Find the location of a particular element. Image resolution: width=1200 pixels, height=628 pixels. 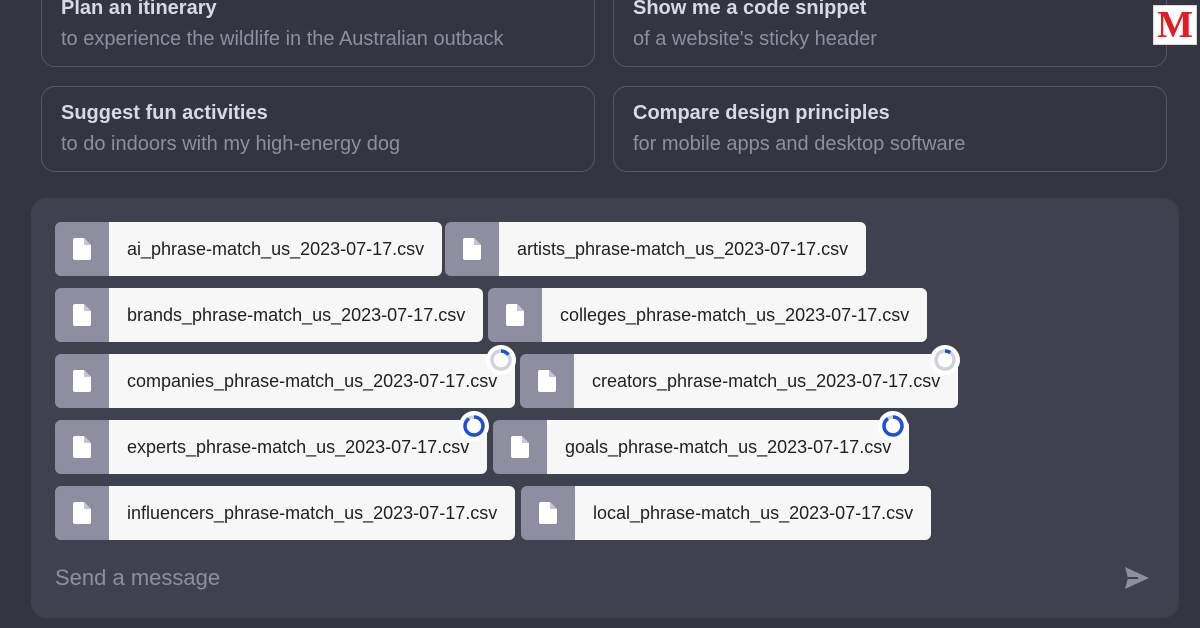

brand-logo: M is located at coordinates (1175, 25).